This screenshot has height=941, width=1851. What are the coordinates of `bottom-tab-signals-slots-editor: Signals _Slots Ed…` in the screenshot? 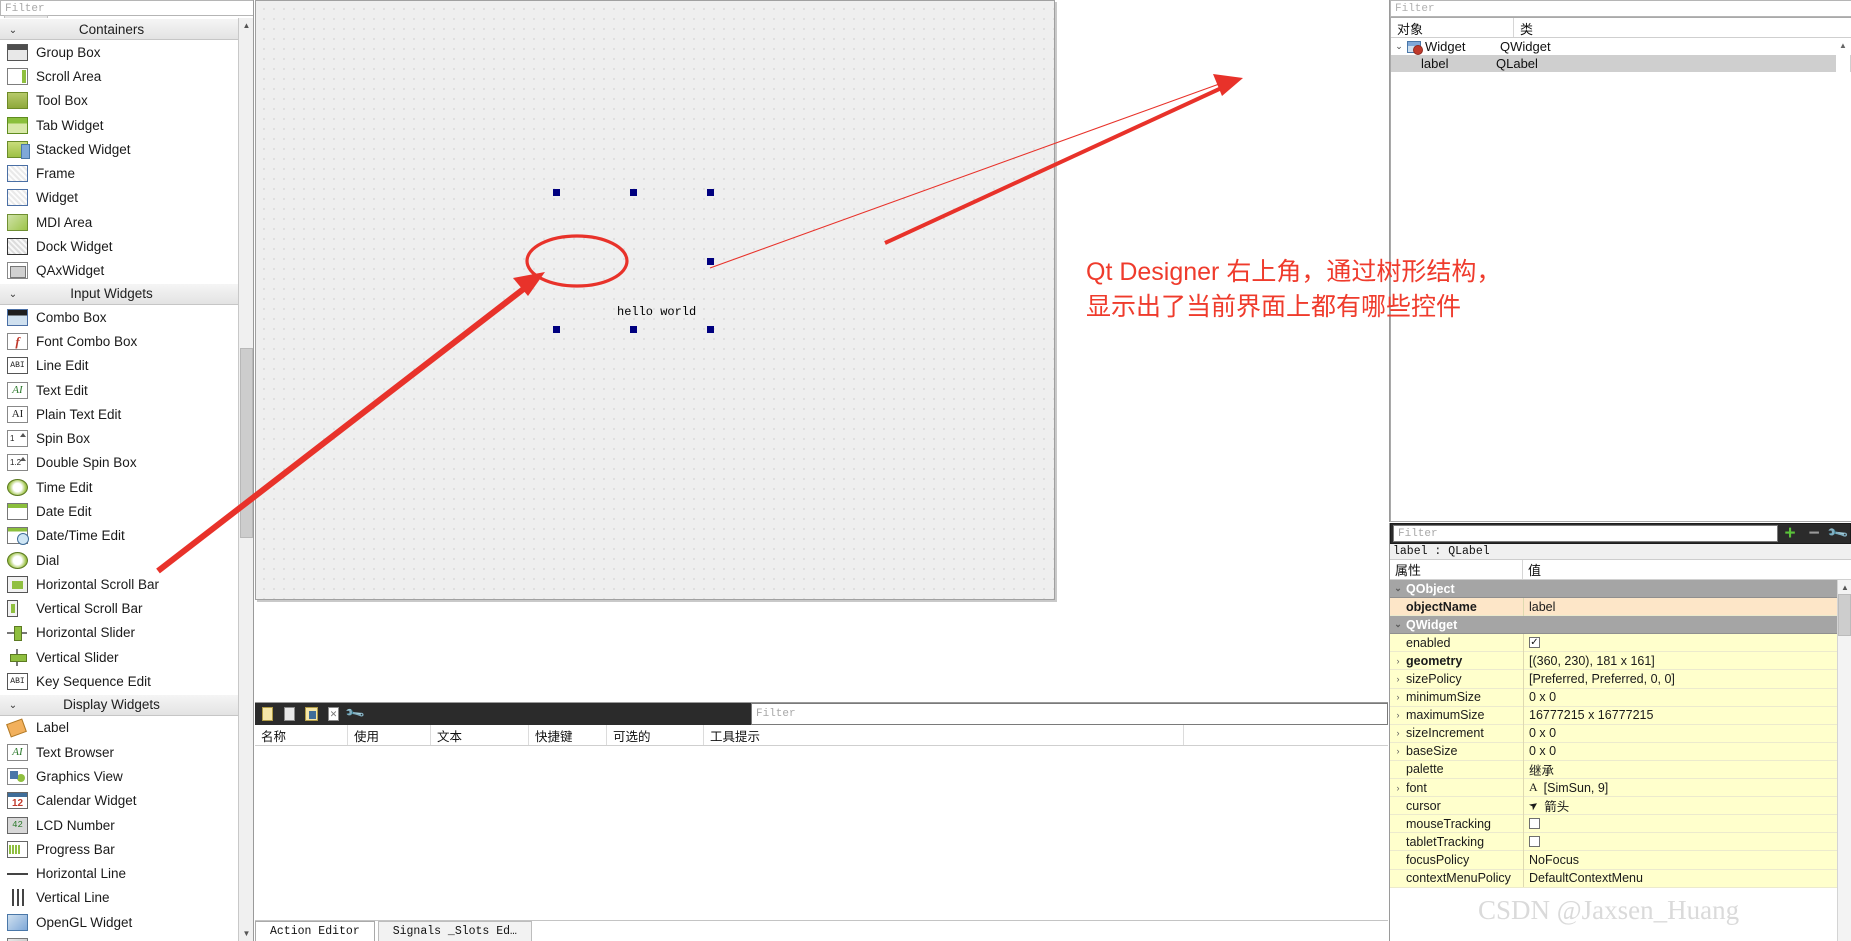 It's located at (454, 931).